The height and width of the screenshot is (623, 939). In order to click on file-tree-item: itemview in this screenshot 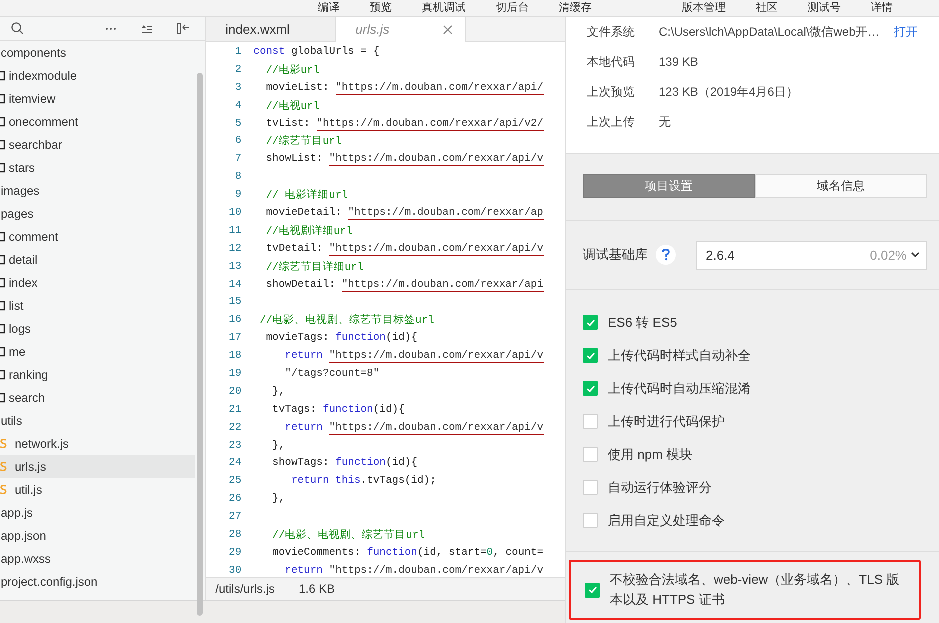, I will do `click(97, 98)`.